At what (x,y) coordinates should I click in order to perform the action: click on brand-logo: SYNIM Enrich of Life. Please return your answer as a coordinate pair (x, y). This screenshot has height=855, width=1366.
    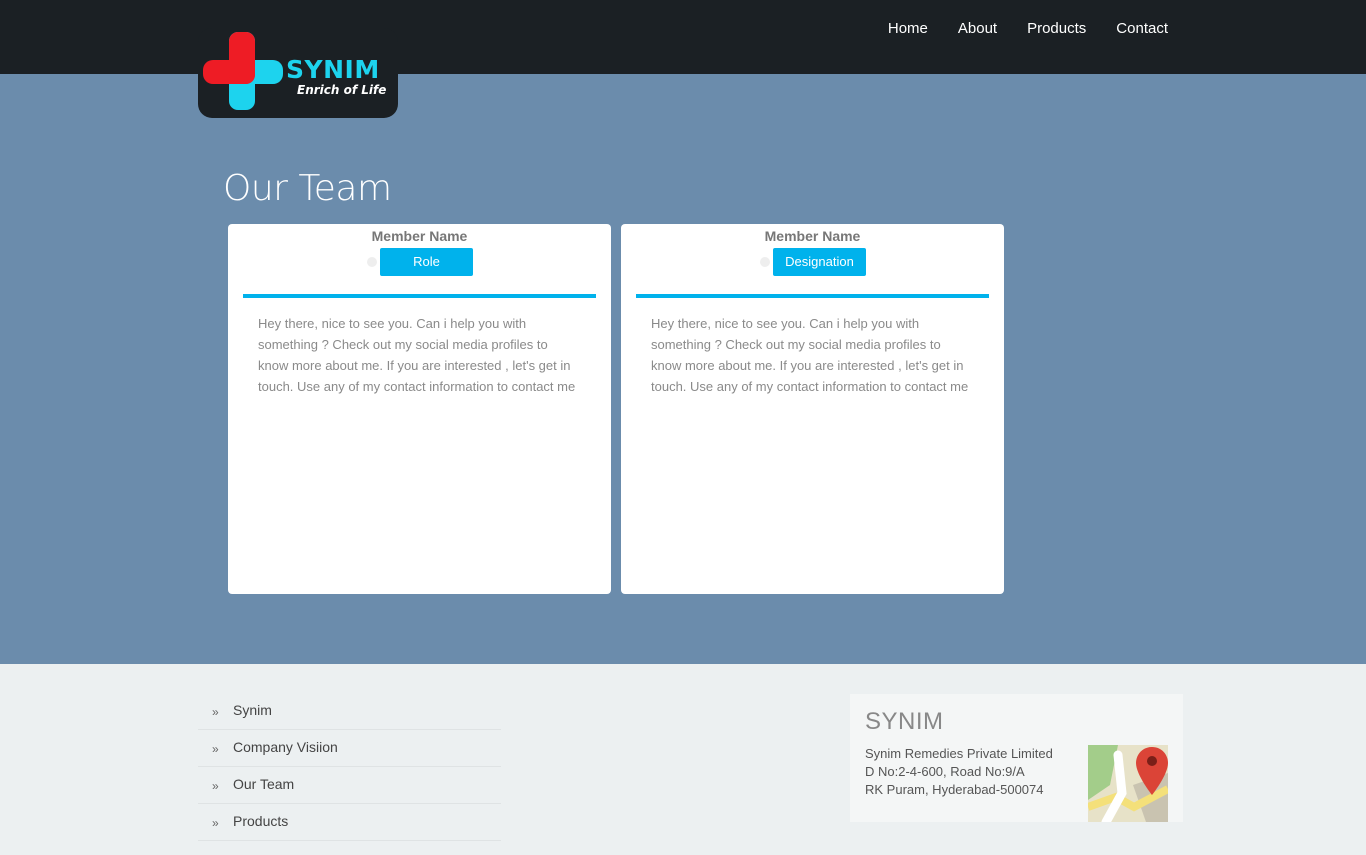
    Looking at the image, I should click on (298, 73).